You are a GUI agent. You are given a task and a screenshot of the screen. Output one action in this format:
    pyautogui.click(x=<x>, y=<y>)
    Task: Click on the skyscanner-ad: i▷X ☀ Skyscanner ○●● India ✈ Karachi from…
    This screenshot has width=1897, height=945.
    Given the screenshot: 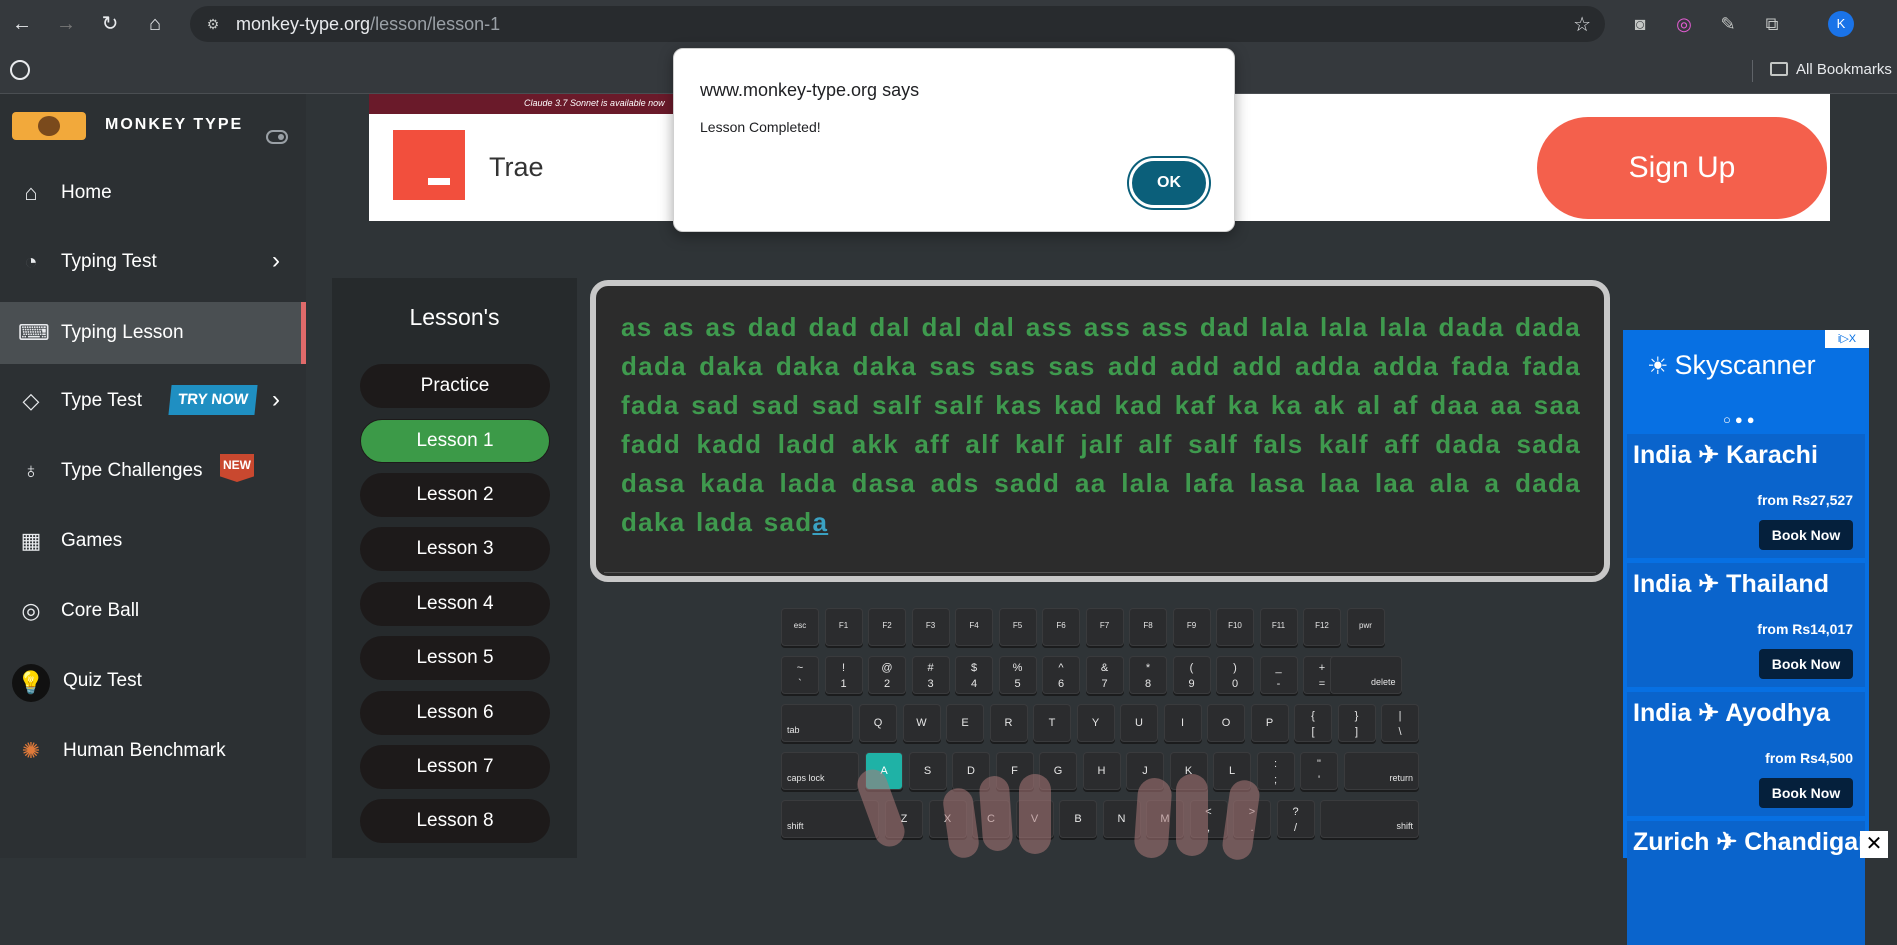 What is the action you would take?
    pyautogui.click(x=1753, y=637)
    